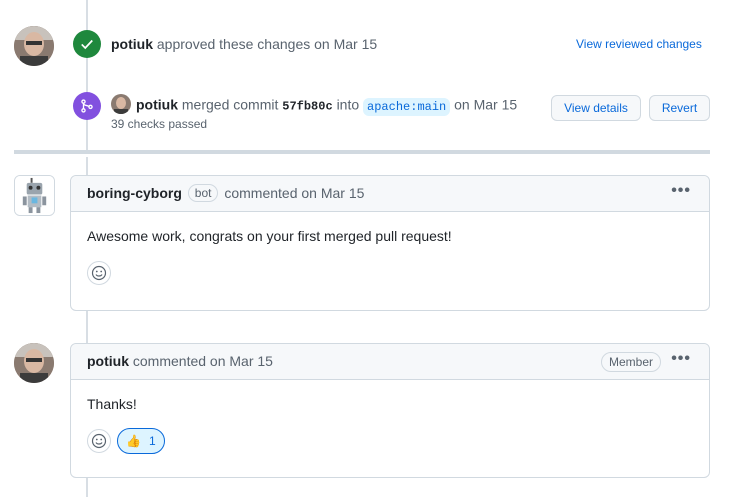  I want to click on bot-avatar, so click(34, 195).